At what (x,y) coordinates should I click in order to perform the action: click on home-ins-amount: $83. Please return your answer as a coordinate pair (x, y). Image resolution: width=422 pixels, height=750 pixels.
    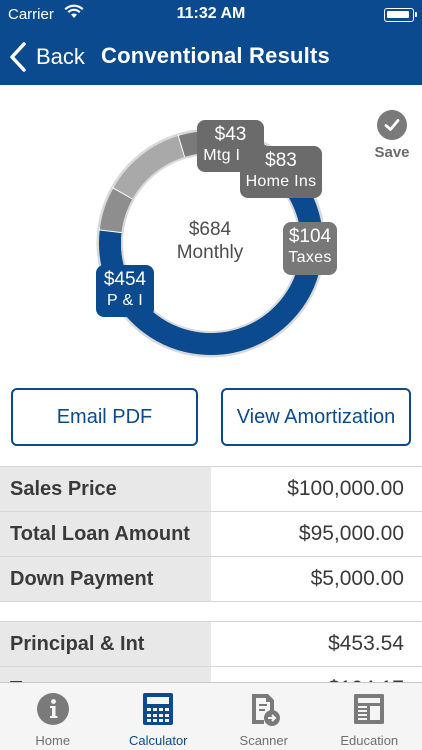
    Looking at the image, I should click on (281, 160).